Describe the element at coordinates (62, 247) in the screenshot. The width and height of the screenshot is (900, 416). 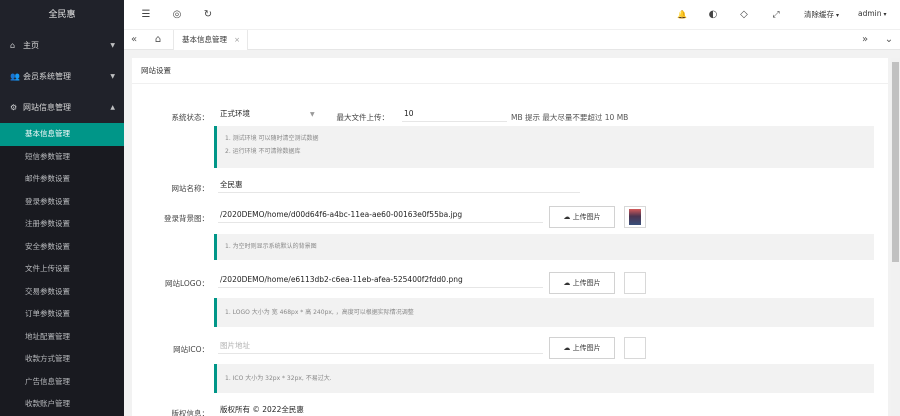
I see `sidebar-item-security: 安全参数设置` at that location.